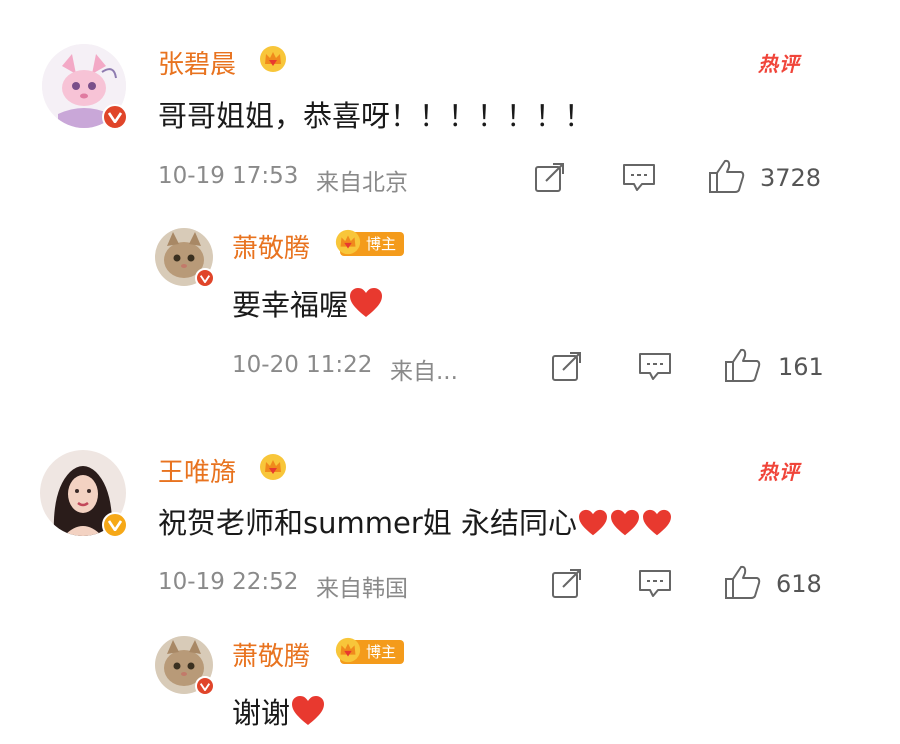  Describe the element at coordinates (791, 178) in the screenshot. I see `like-count: 3728` at that location.